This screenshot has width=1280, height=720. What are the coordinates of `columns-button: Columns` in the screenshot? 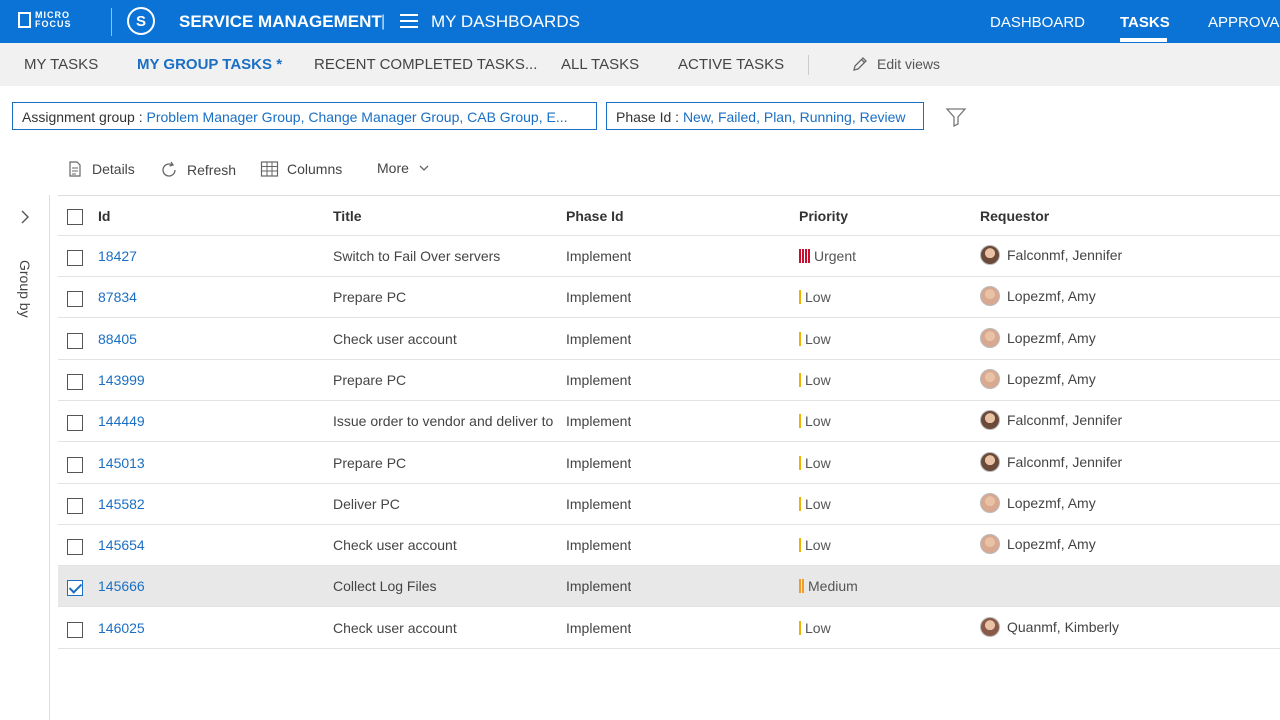 It's located at (301, 169).